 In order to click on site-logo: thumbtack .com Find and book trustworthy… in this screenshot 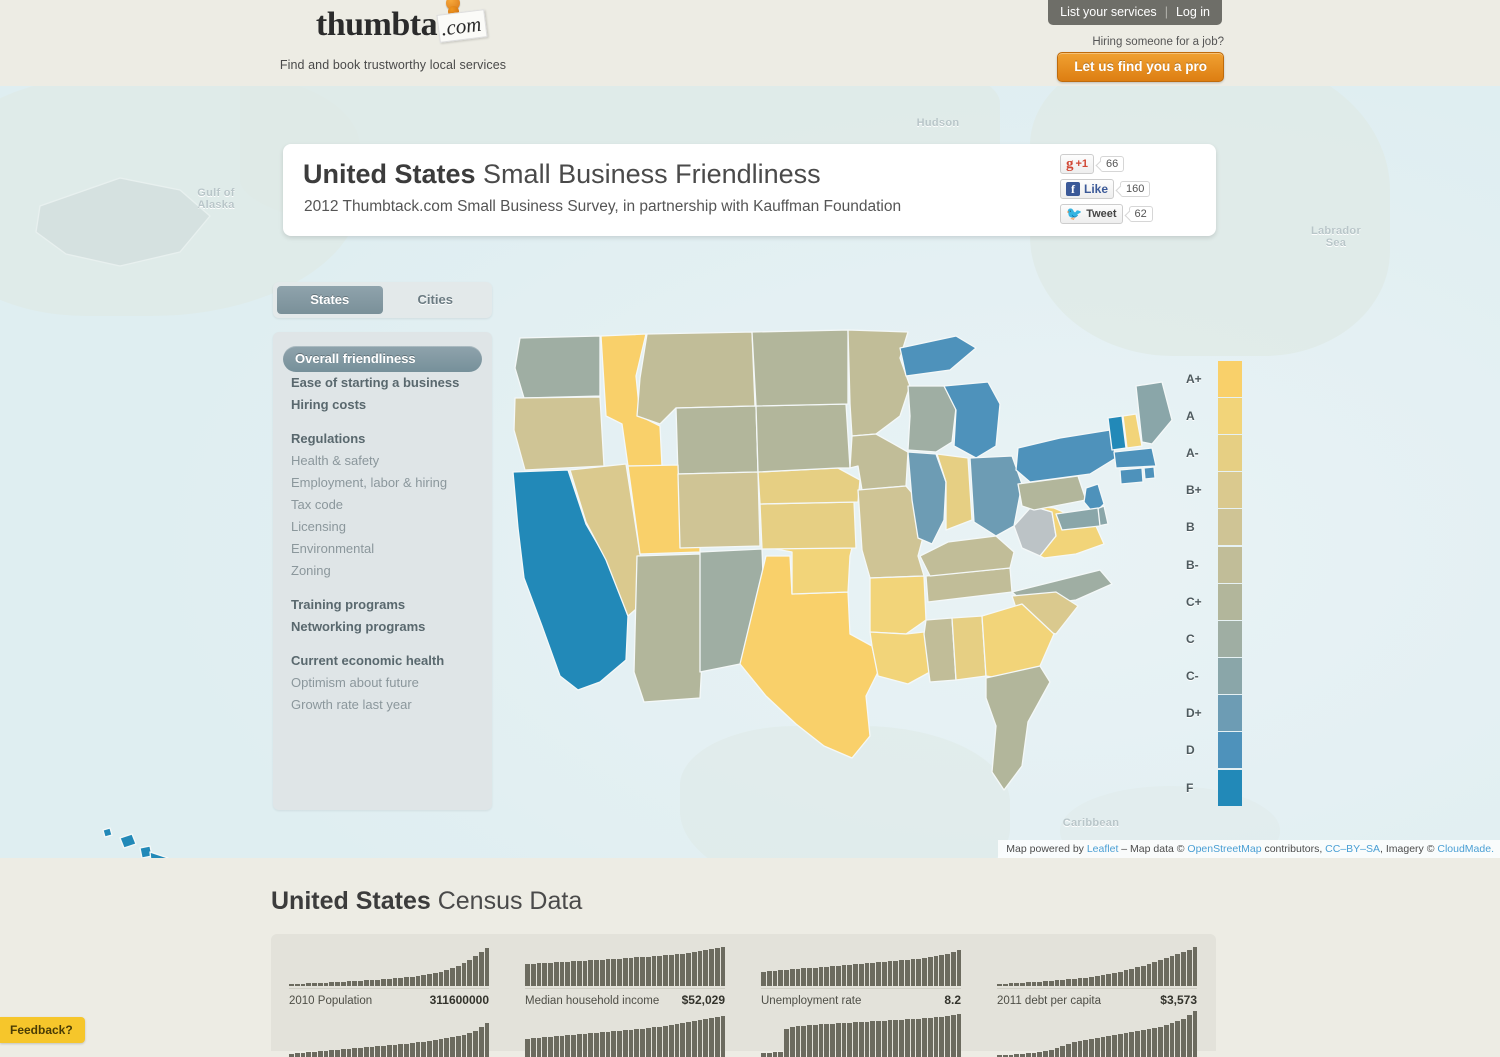, I will do `click(393, 36)`.